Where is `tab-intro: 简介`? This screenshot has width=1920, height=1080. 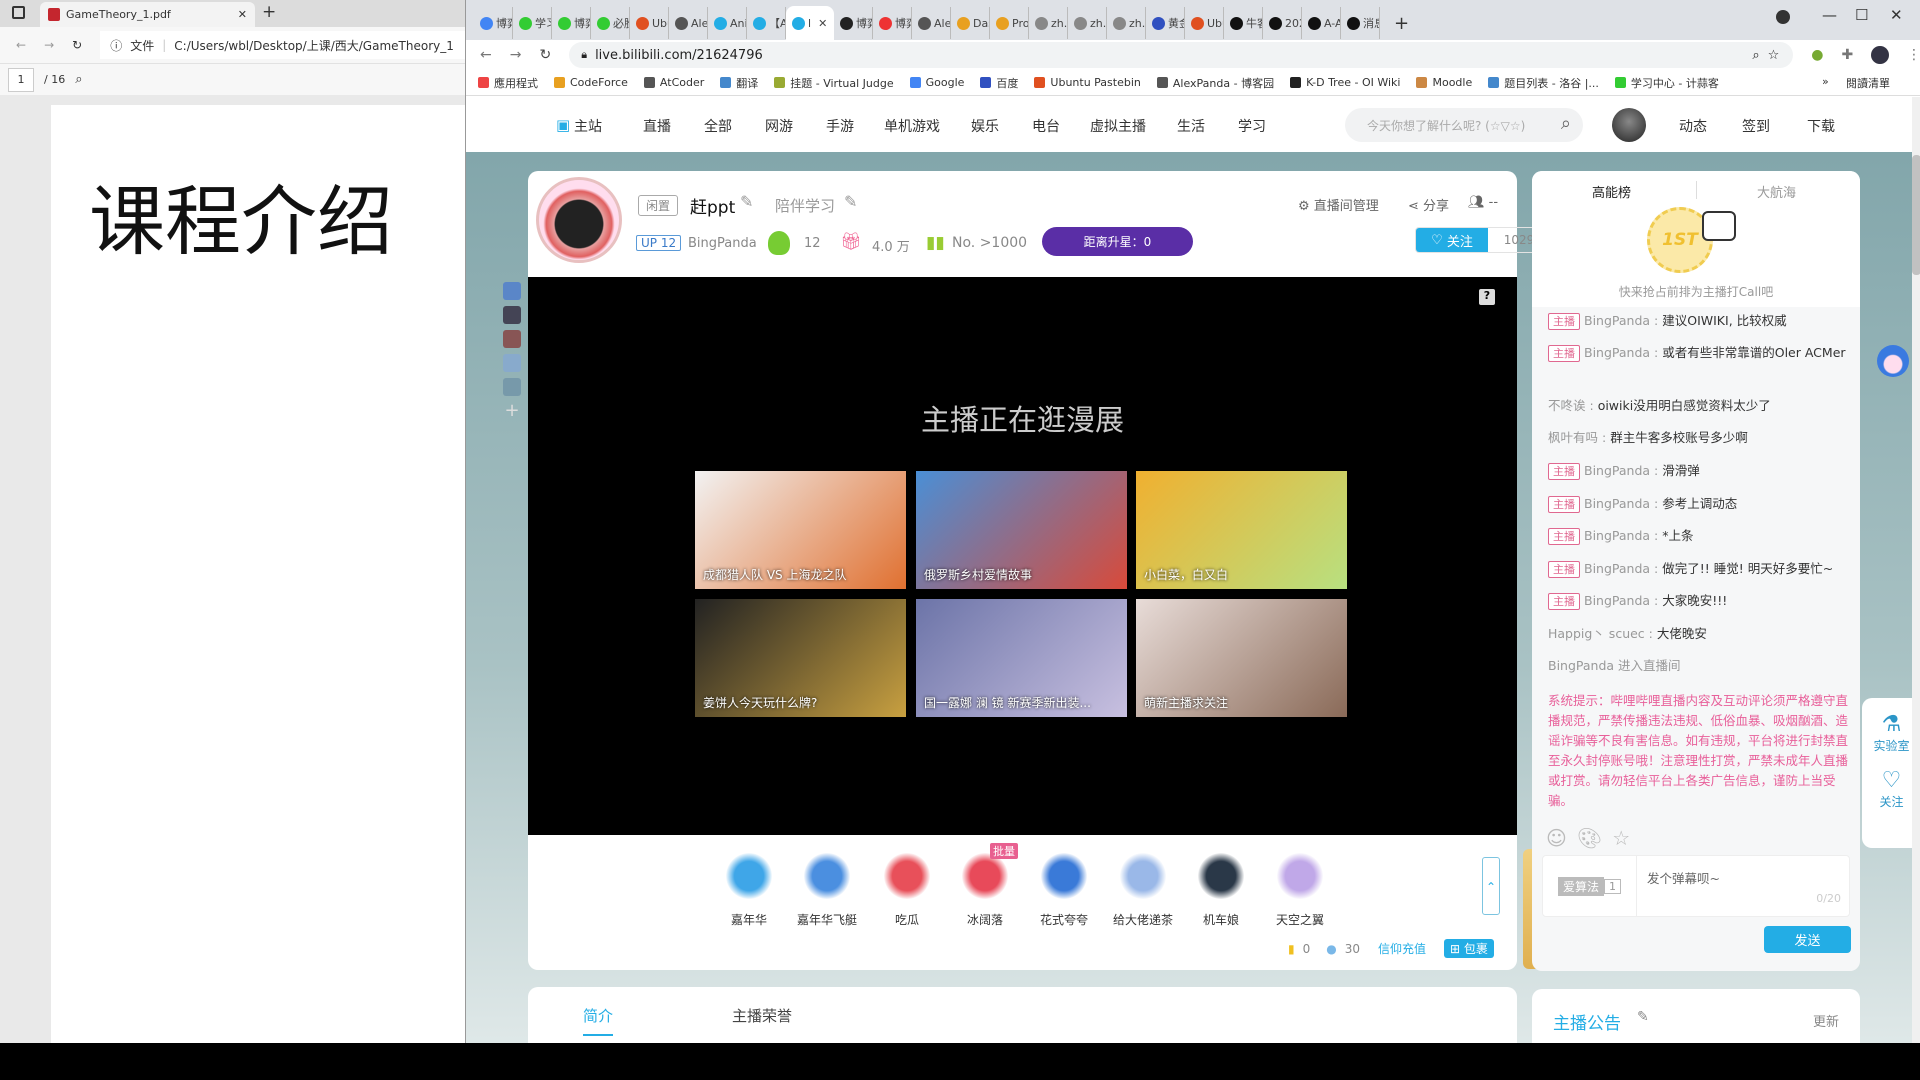
tab-intro: 简介 is located at coordinates (598, 1020).